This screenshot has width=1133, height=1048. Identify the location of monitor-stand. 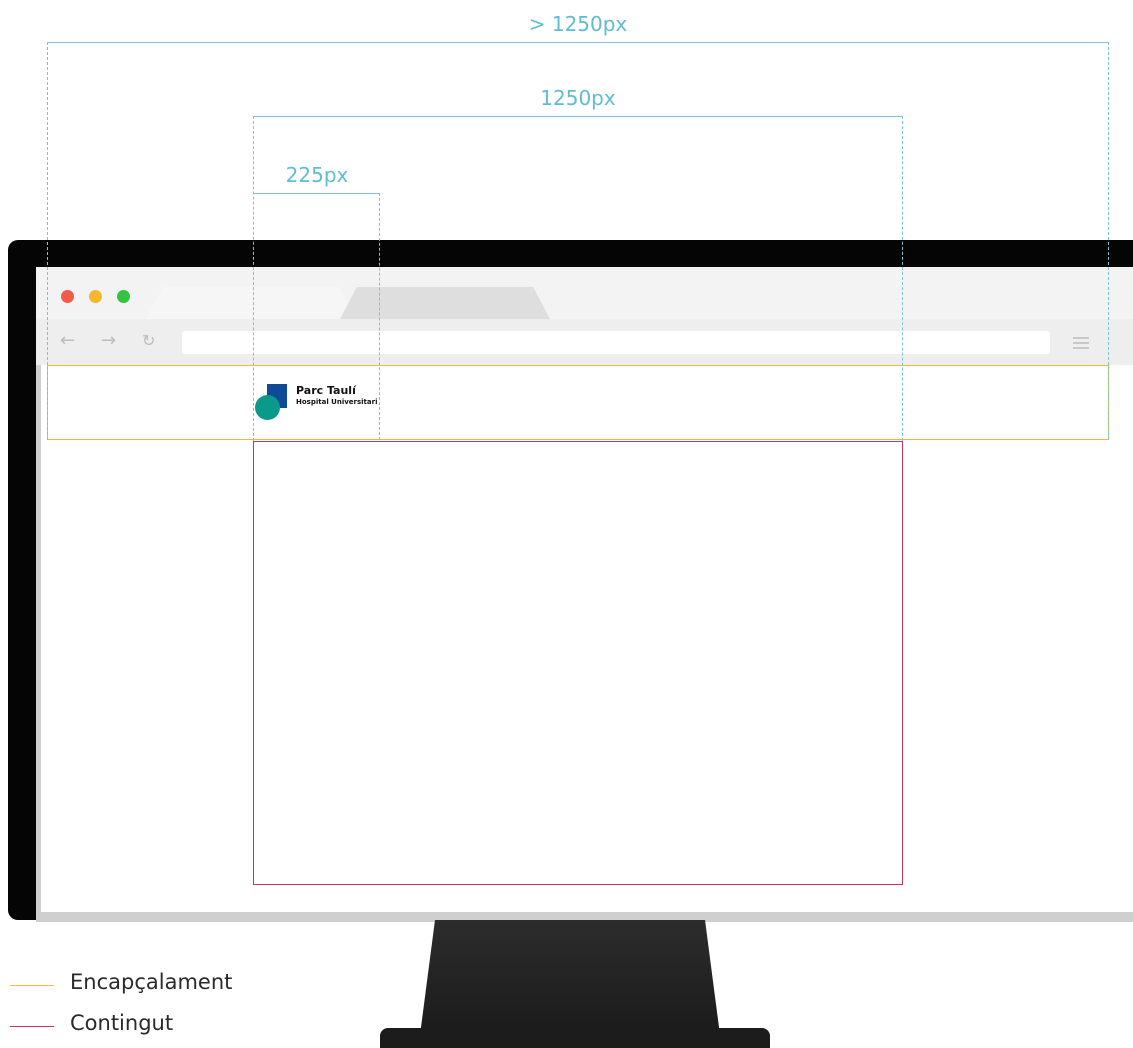
(570, 977).